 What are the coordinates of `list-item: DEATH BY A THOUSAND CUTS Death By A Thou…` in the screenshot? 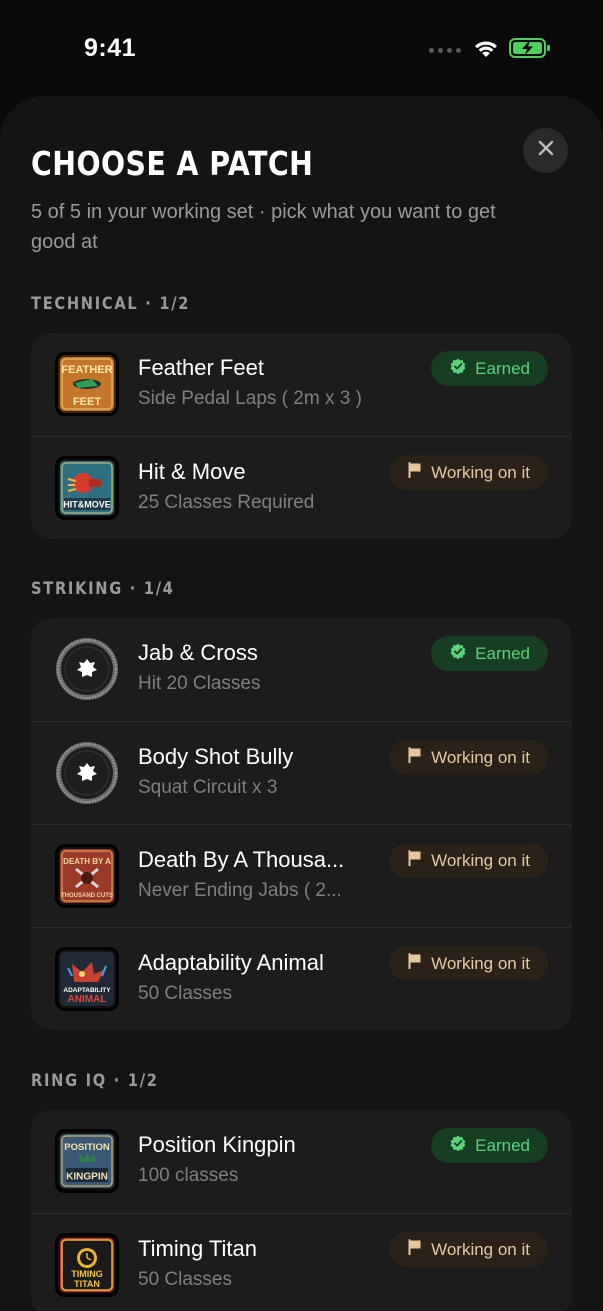 It's located at (301, 875).